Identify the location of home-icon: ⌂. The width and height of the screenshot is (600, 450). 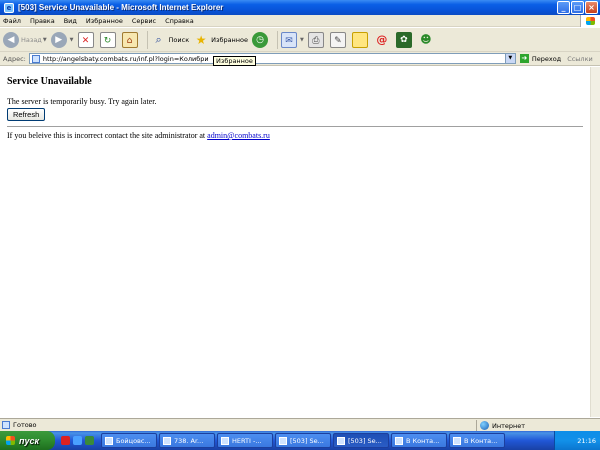
(129, 39).